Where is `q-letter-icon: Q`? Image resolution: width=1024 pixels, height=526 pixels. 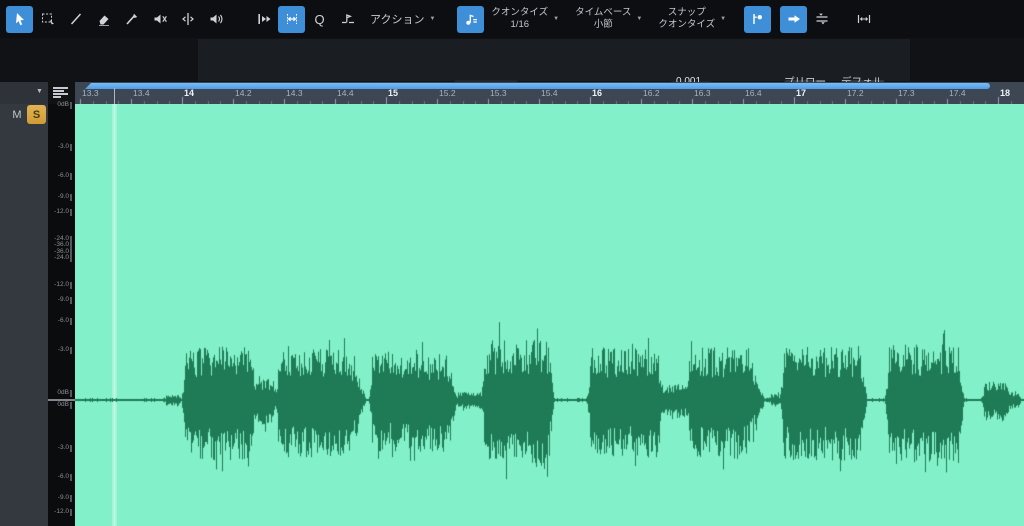
q-letter-icon: Q is located at coordinates (319, 19).